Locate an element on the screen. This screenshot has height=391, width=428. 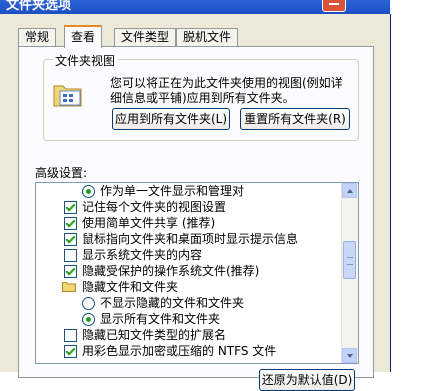
tab-offline-files: 脱机文件 is located at coordinates (207, 37).